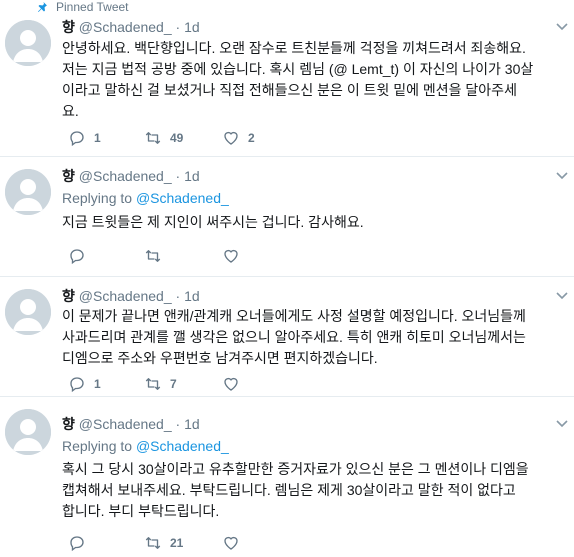  Describe the element at coordinates (42, 7) in the screenshot. I see `pin-icon` at that location.